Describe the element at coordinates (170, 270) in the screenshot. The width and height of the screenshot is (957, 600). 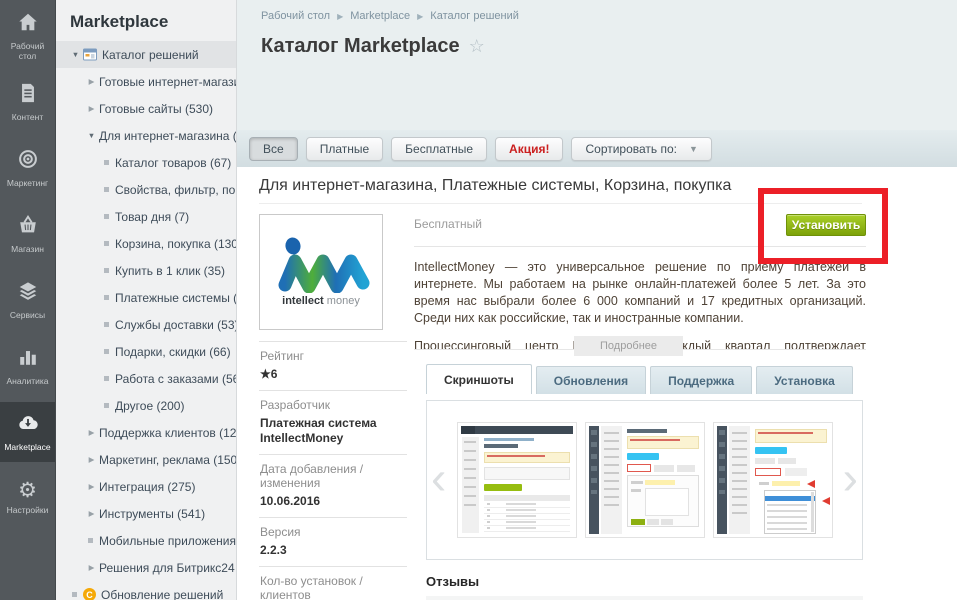
I see `tree-item-label: Купить в 1 клик (35)` at that location.